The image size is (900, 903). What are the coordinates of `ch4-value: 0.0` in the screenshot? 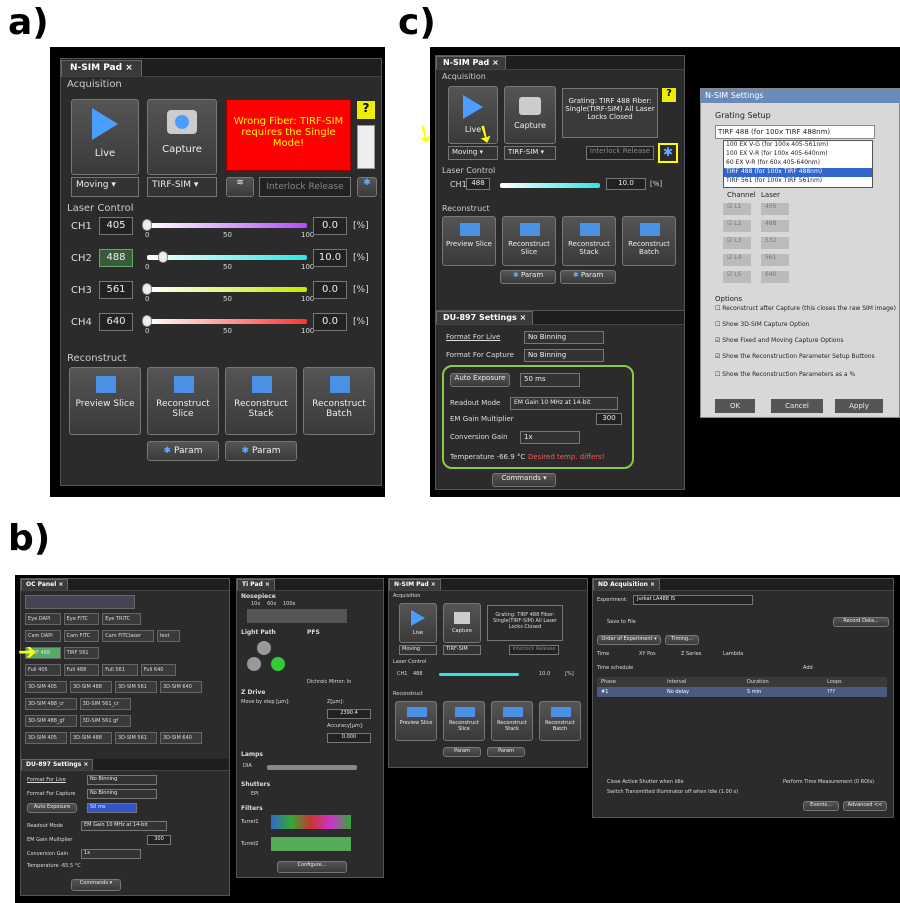 It's located at (330, 322).